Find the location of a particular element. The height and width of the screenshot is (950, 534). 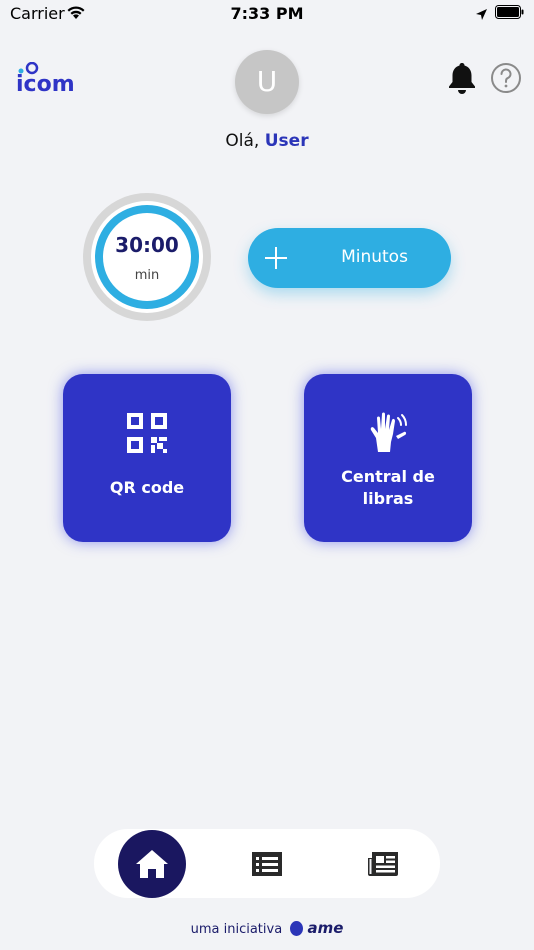

qr-code-label: QR code is located at coordinates (147, 487).